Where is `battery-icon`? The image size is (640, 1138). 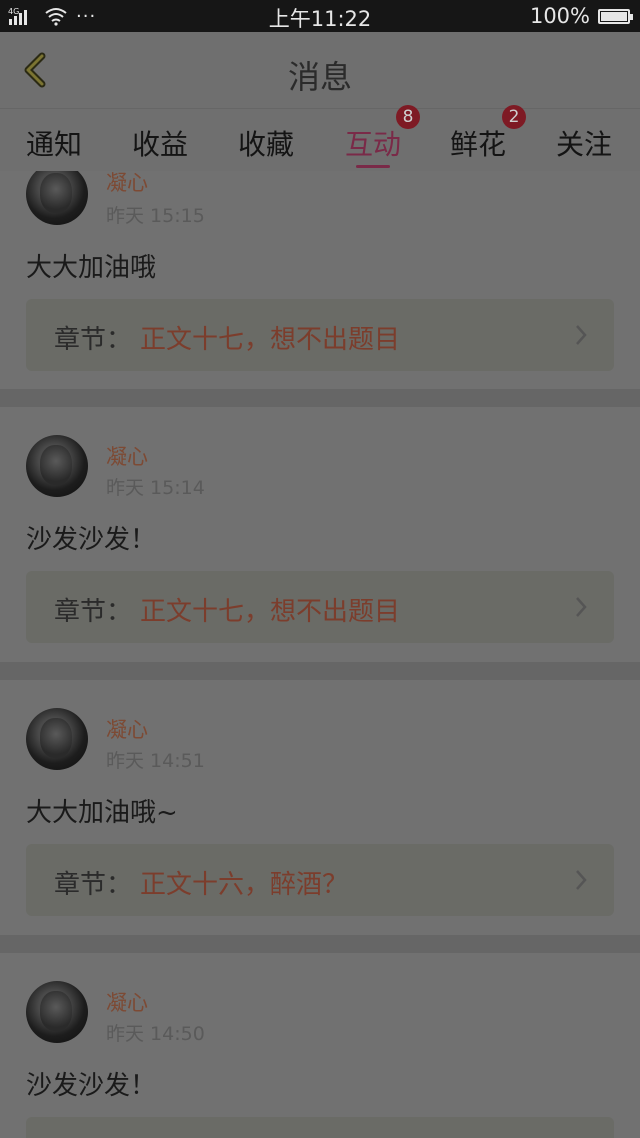
battery-icon is located at coordinates (615, 16).